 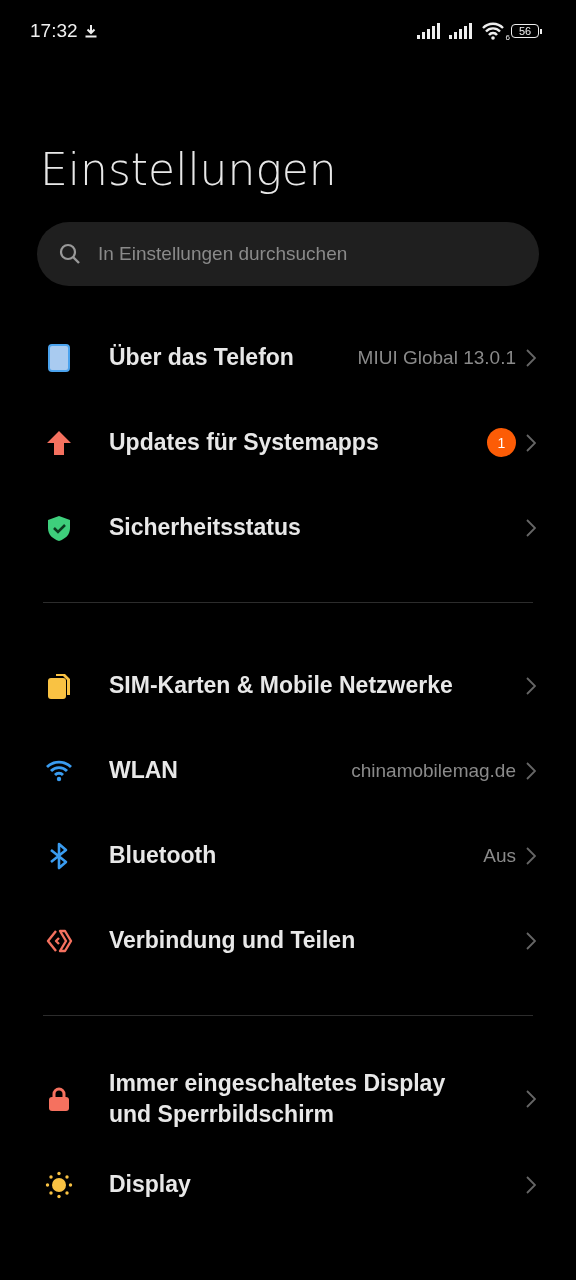 I want to click on item-label: Updates für Systemapps, so click(x=244, y=442).